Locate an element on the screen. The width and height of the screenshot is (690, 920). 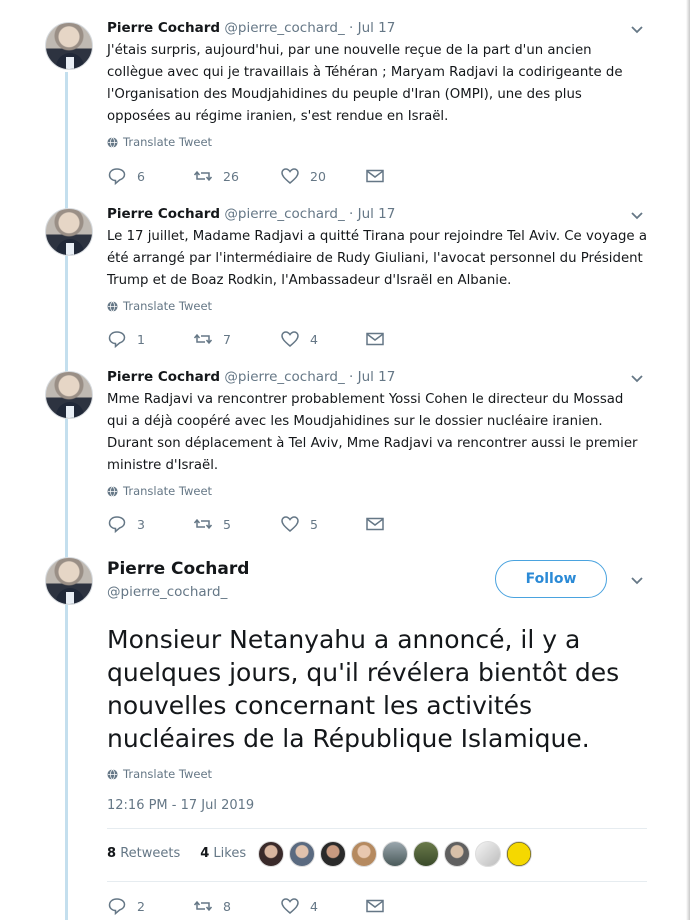
retweet-action: 7 is located at coordinates (212, 339).